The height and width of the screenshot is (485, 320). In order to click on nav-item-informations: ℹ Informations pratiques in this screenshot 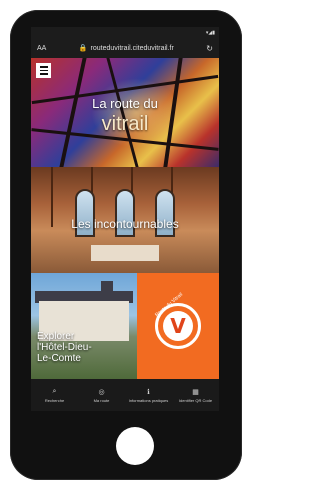, I will do `click(148, 395)`.